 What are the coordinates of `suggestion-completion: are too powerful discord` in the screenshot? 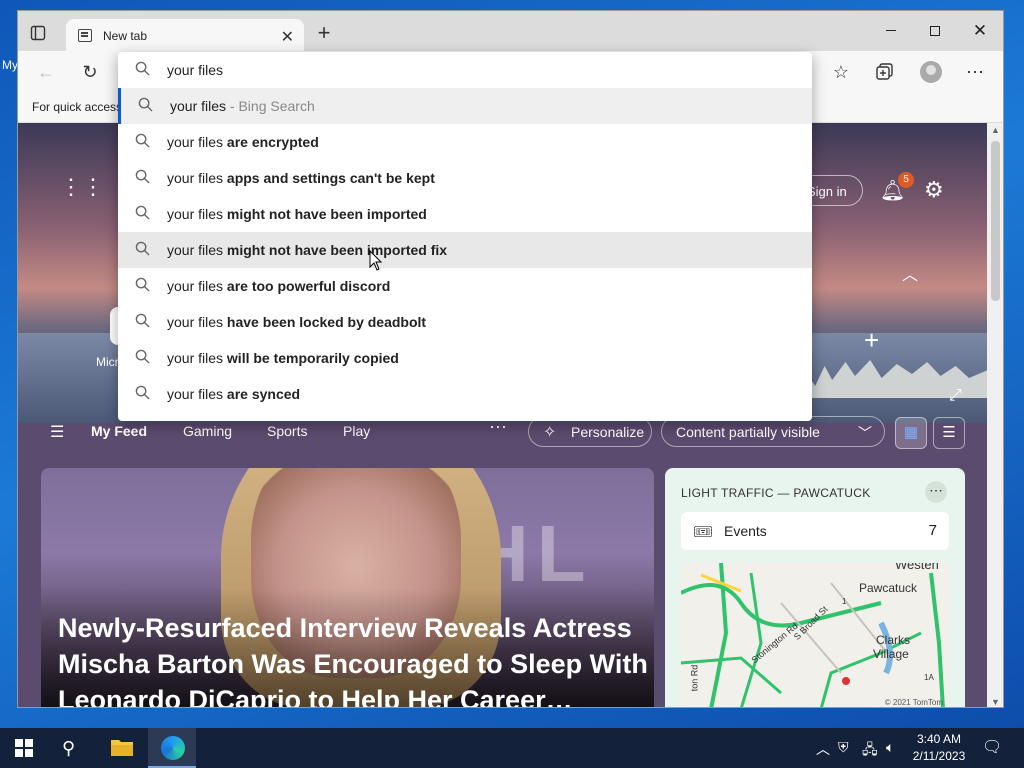 It's located at (308, 286).